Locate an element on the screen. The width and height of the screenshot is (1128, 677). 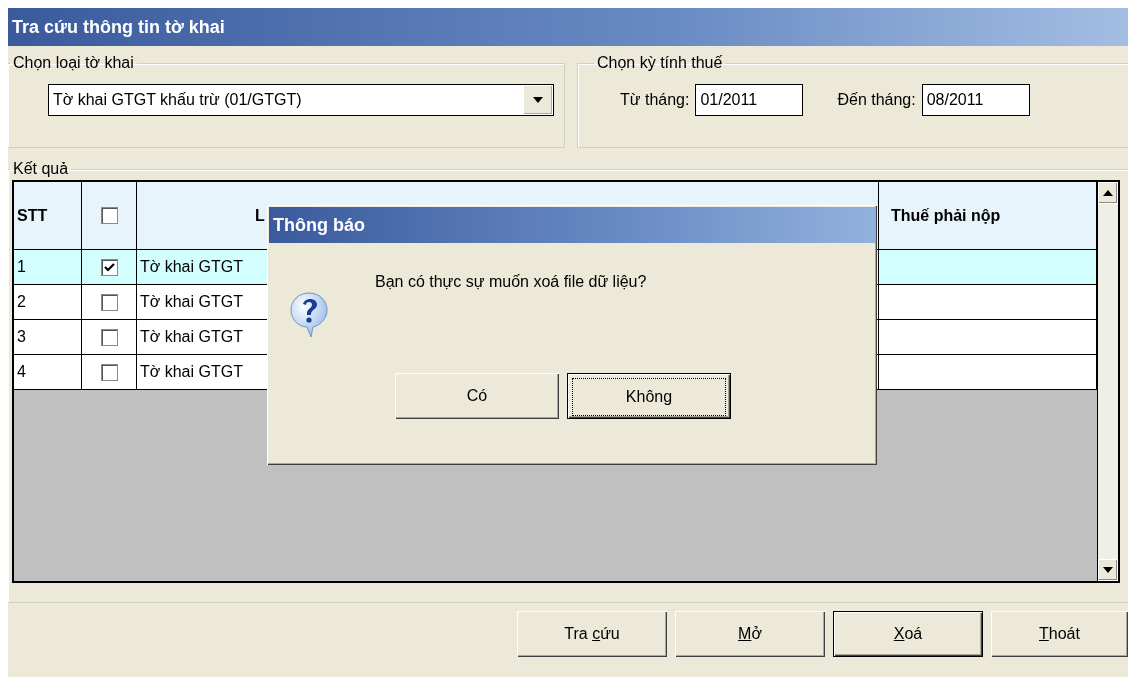
field-label: Đến tháng: is located at coordinates (876, 100).